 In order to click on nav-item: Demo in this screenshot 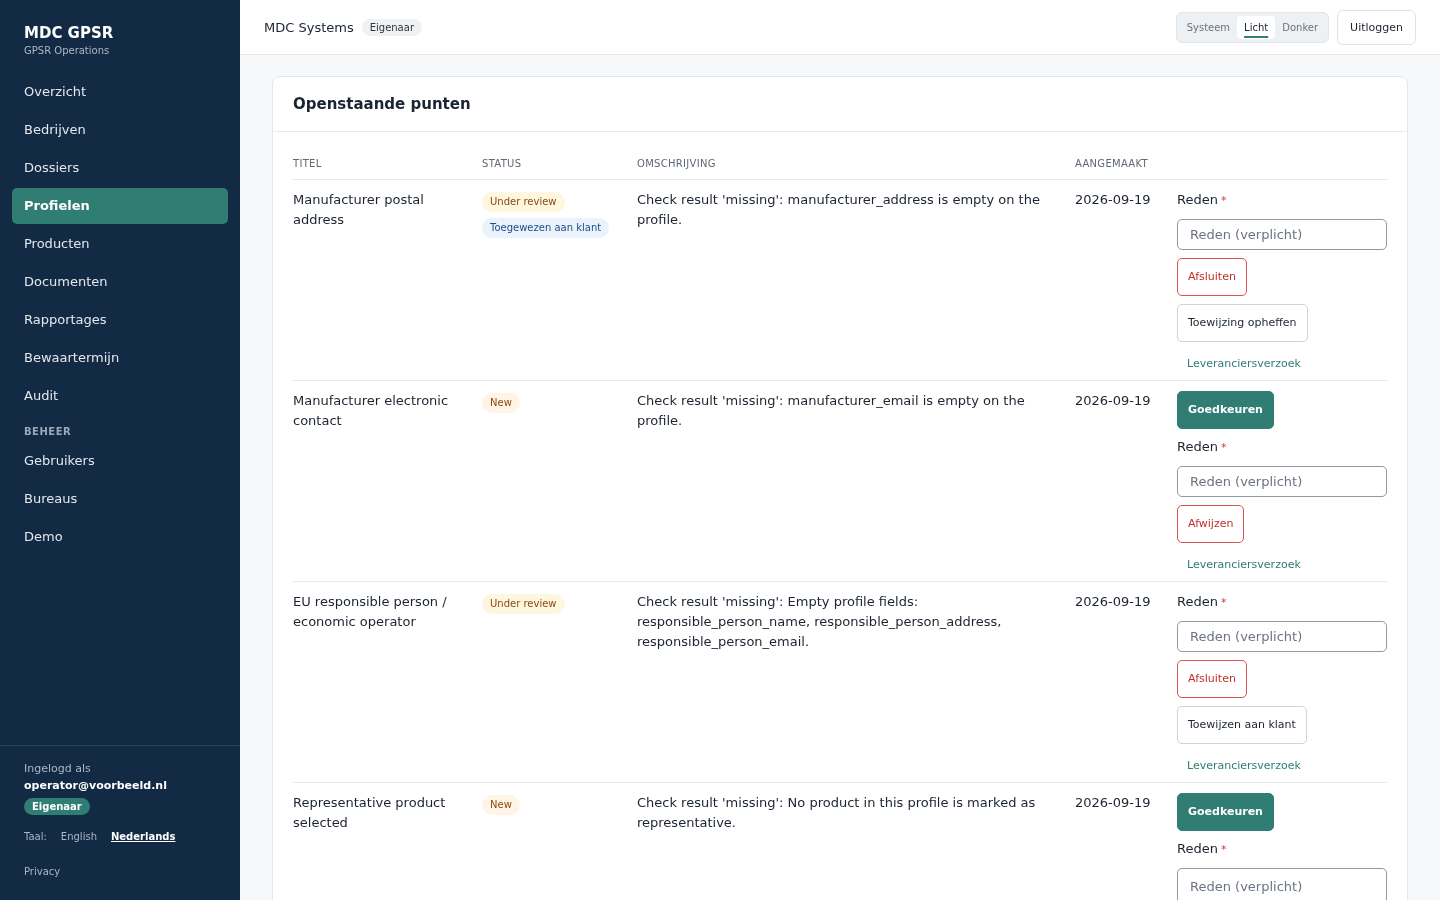, I will do `click(120, 537)`.